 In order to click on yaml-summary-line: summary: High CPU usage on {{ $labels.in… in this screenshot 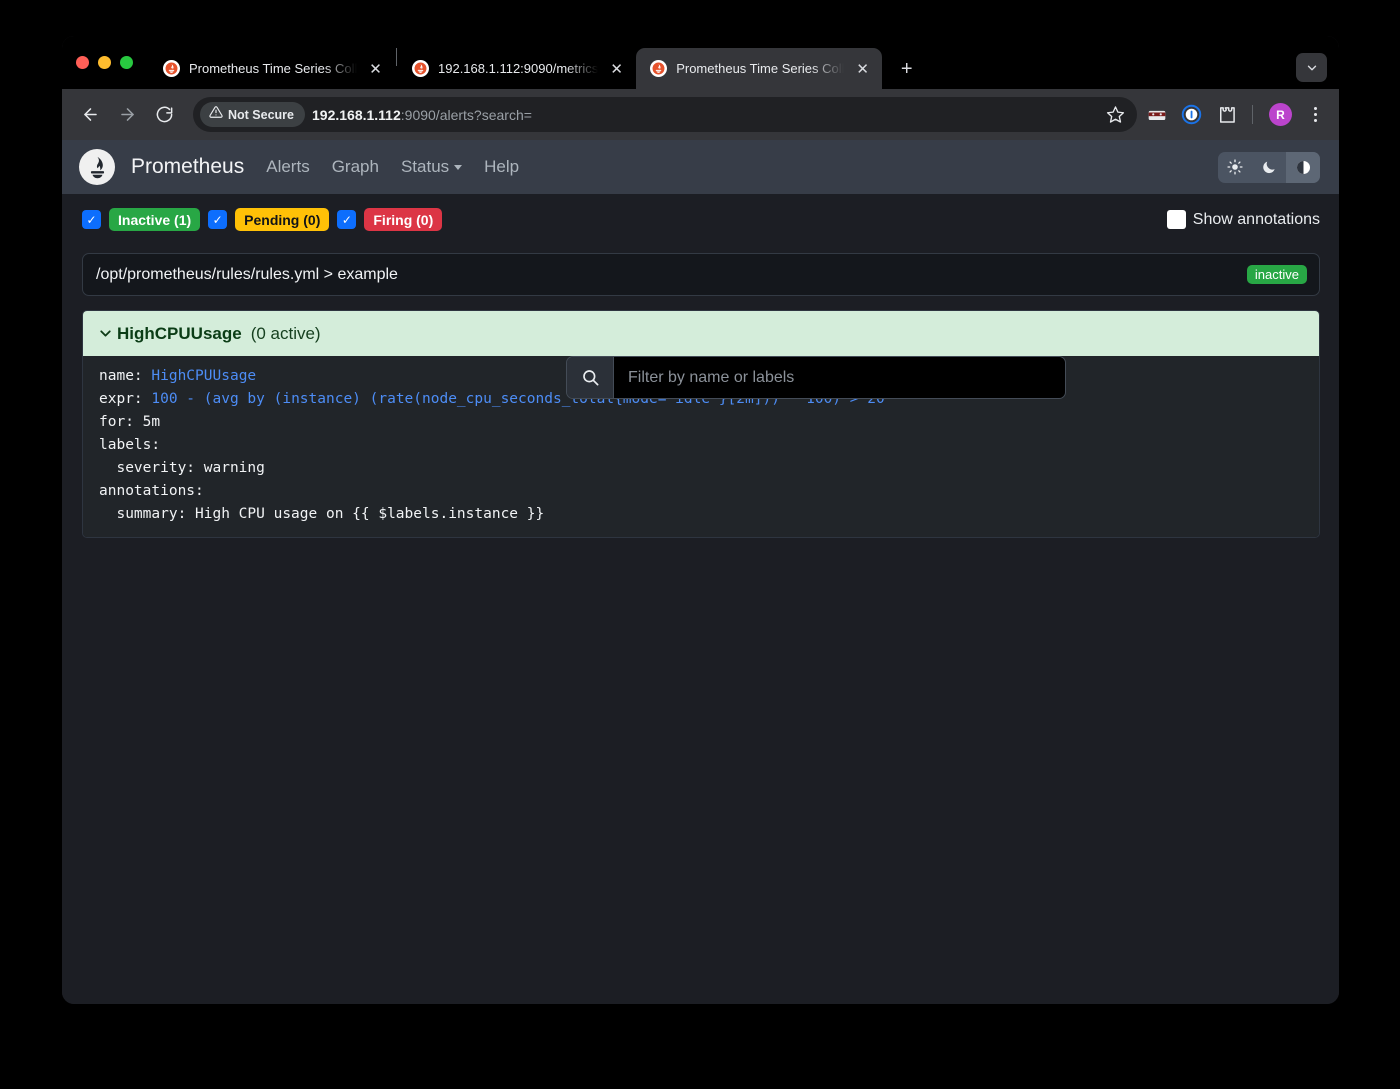, I will do `click(322, 514)`.